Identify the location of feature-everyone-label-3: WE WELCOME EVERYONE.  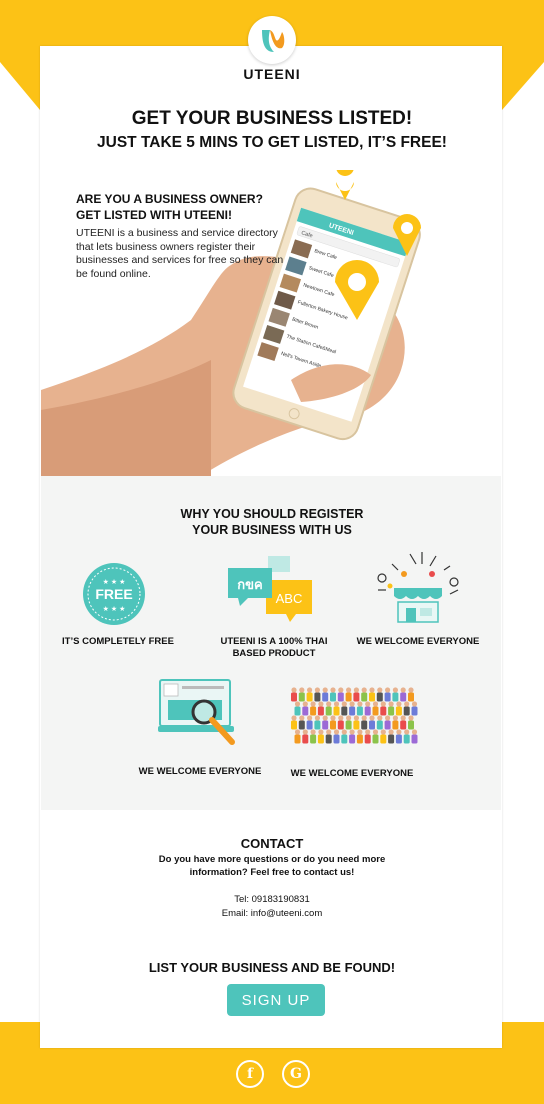
(352, 773).